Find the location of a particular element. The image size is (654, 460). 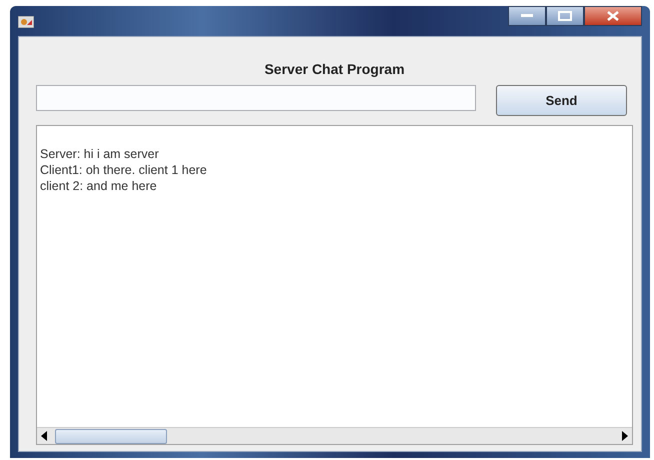

maximize-icon is located at coordinates (565, 16).